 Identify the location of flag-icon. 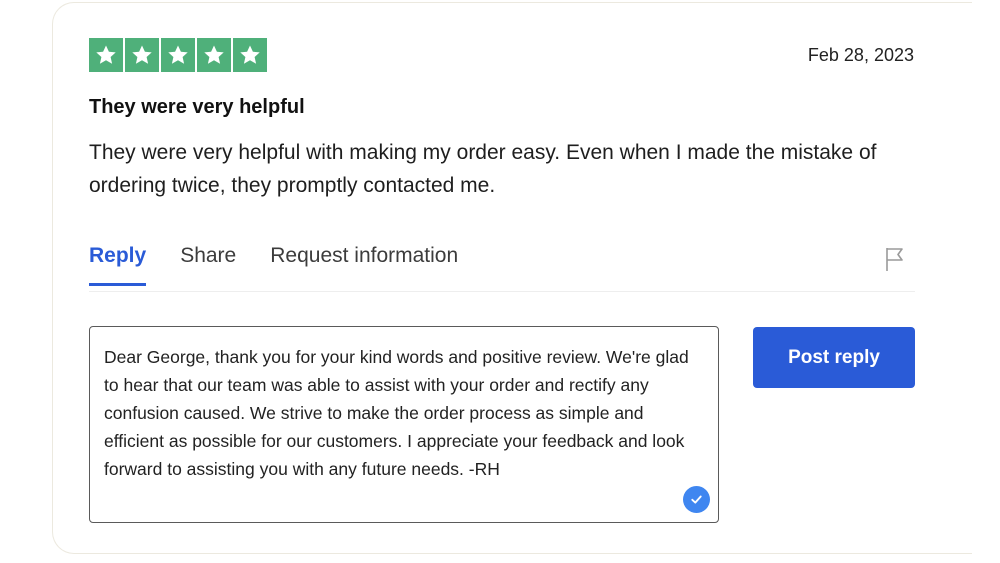
(895, 259).